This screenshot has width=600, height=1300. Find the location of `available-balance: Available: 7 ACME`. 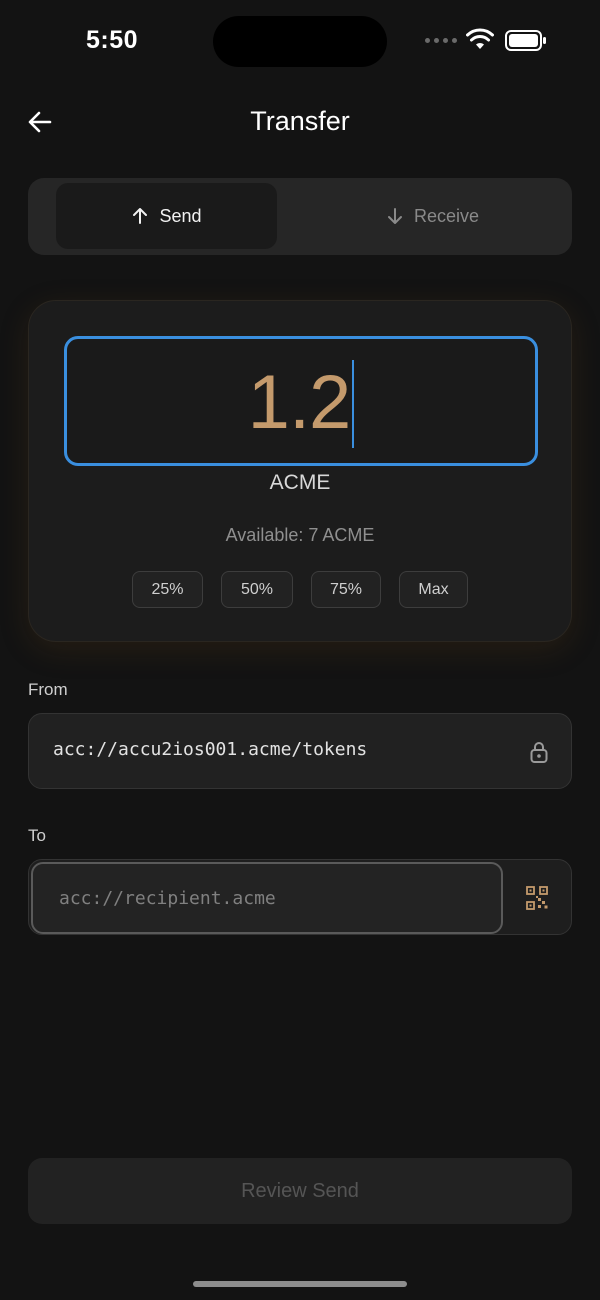

available-balance: Available: 7 ACME is located at coordinates (300, 535).